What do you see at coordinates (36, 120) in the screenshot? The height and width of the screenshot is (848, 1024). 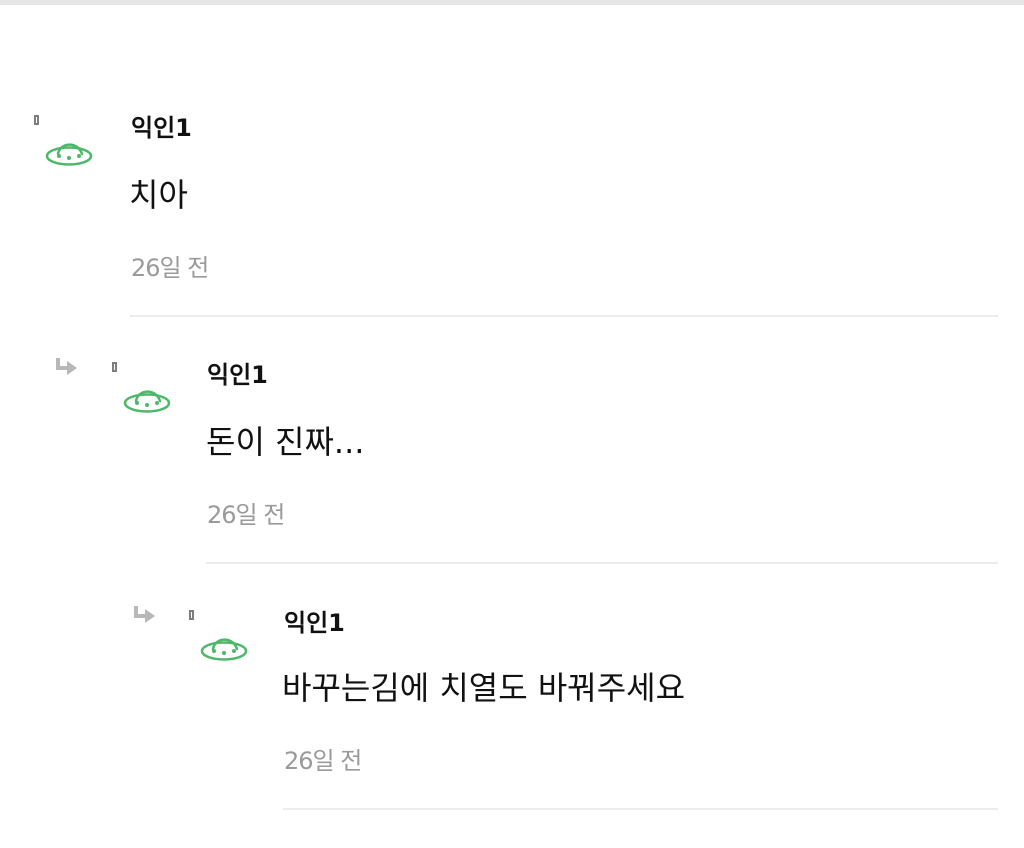 I see `comment-marker` at bounding box center [36, 120].